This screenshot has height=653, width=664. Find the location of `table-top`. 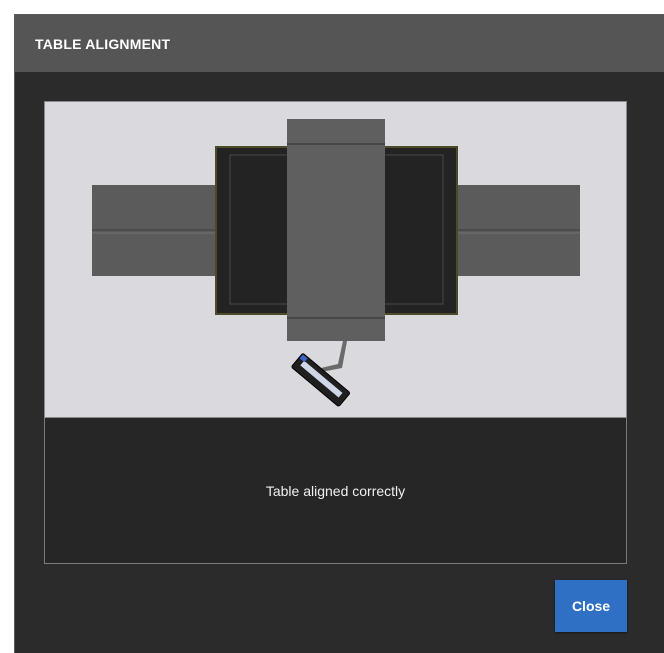

table-top is located at coordinates (336, 230).